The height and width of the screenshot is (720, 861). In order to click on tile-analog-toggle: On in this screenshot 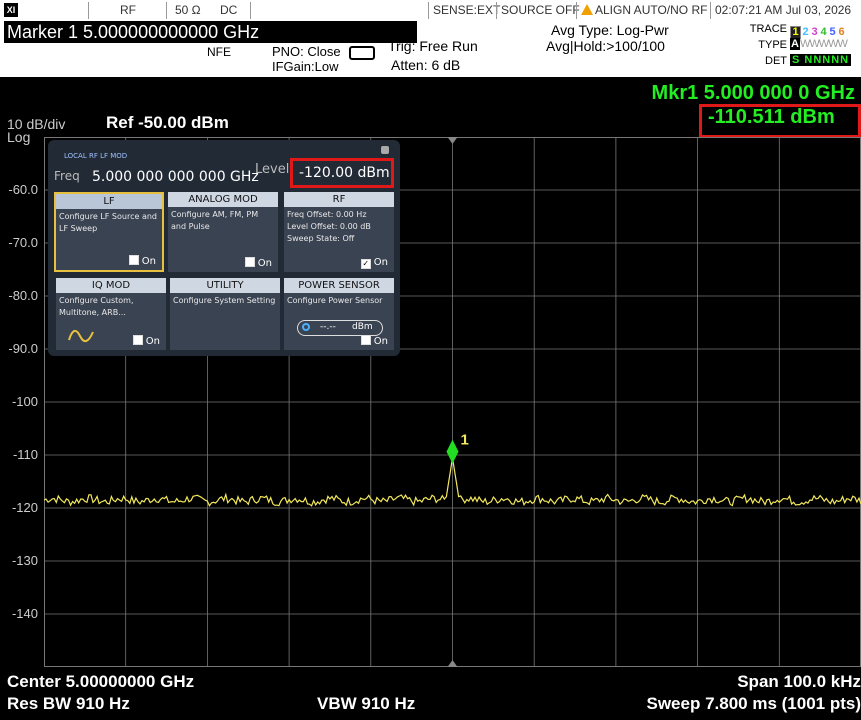, I will do `click(258, 263)`.